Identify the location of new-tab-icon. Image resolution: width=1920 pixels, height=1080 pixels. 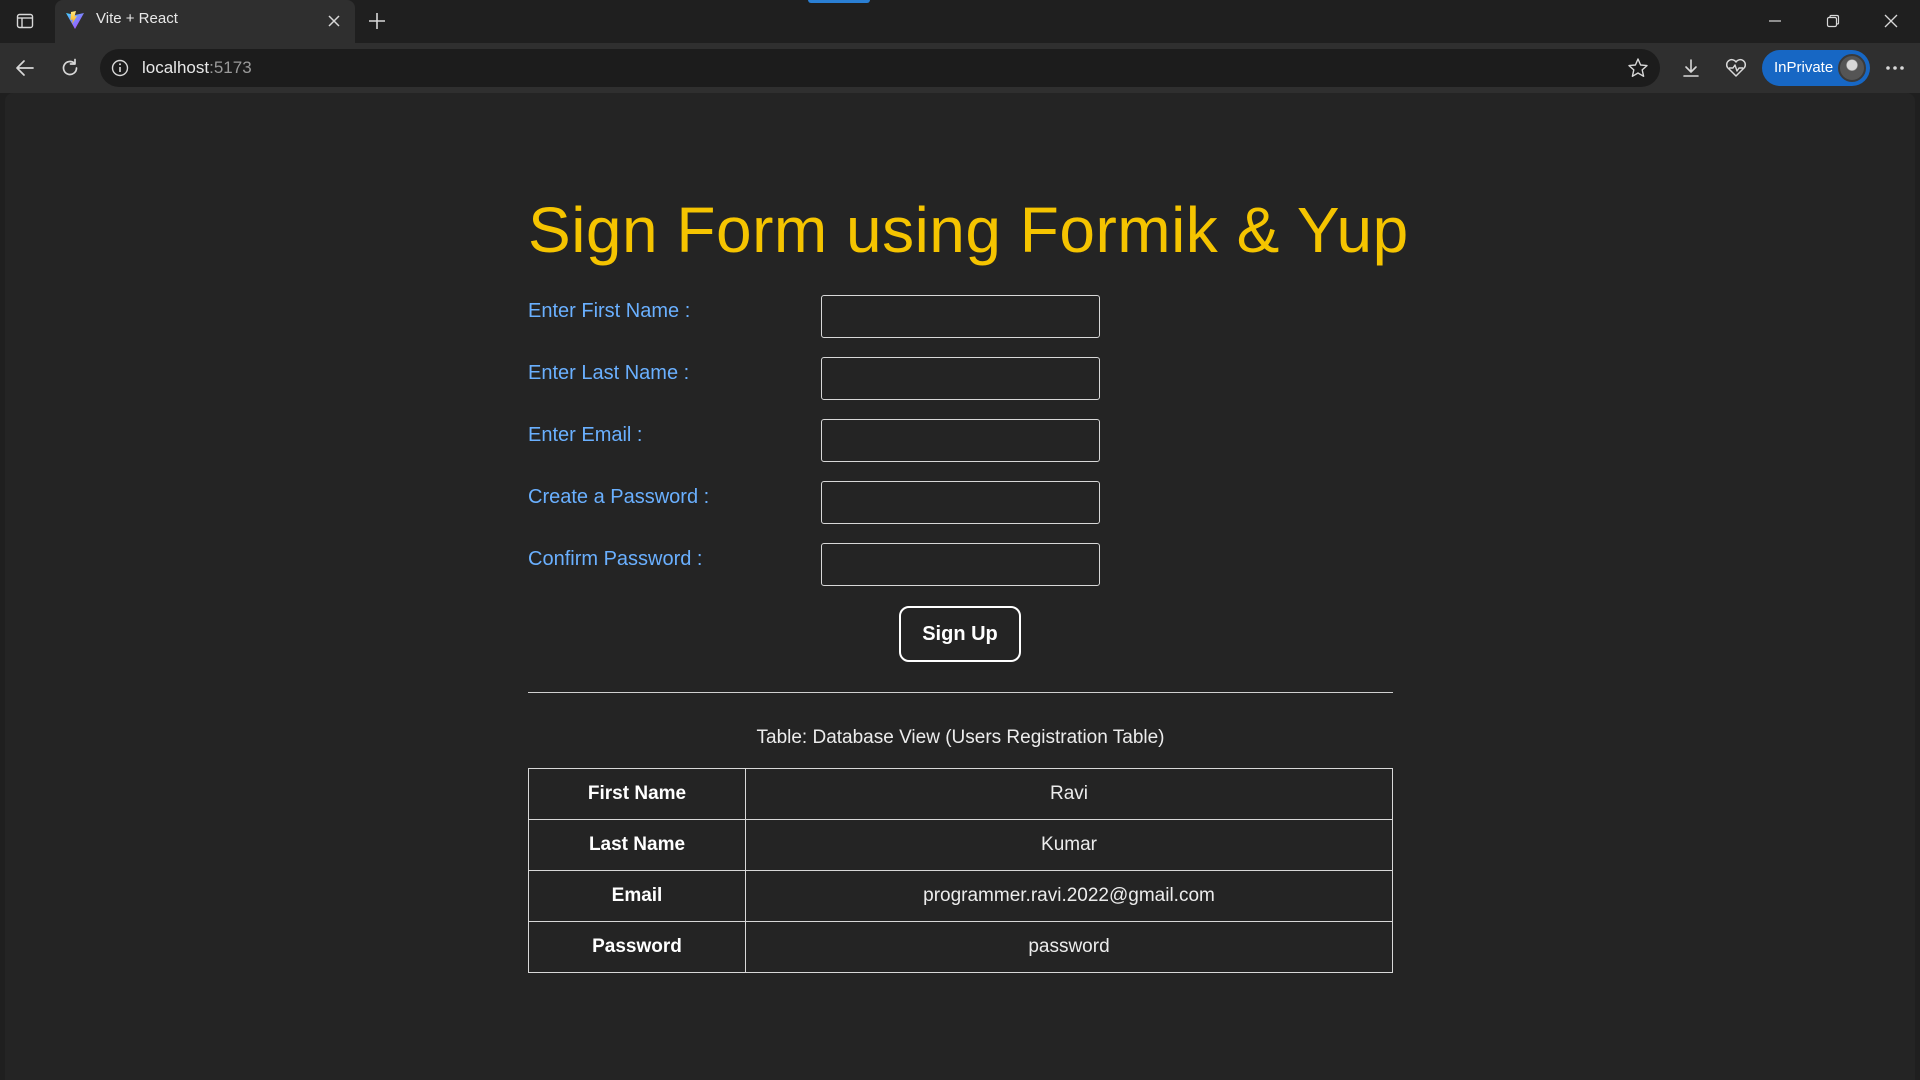
(377, 21).